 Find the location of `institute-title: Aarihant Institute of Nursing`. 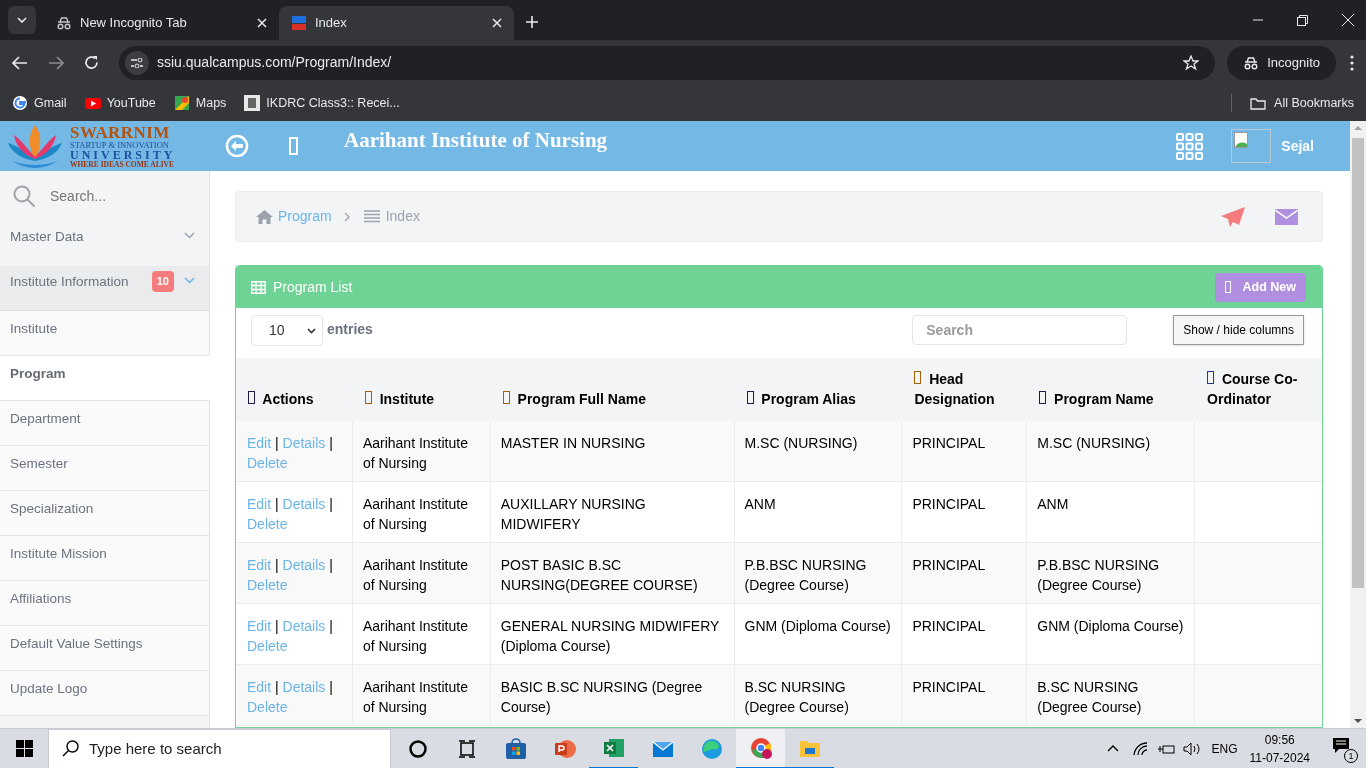

institute-title: Aarihant Institute of Nursing is located at coordinates (476, 140).